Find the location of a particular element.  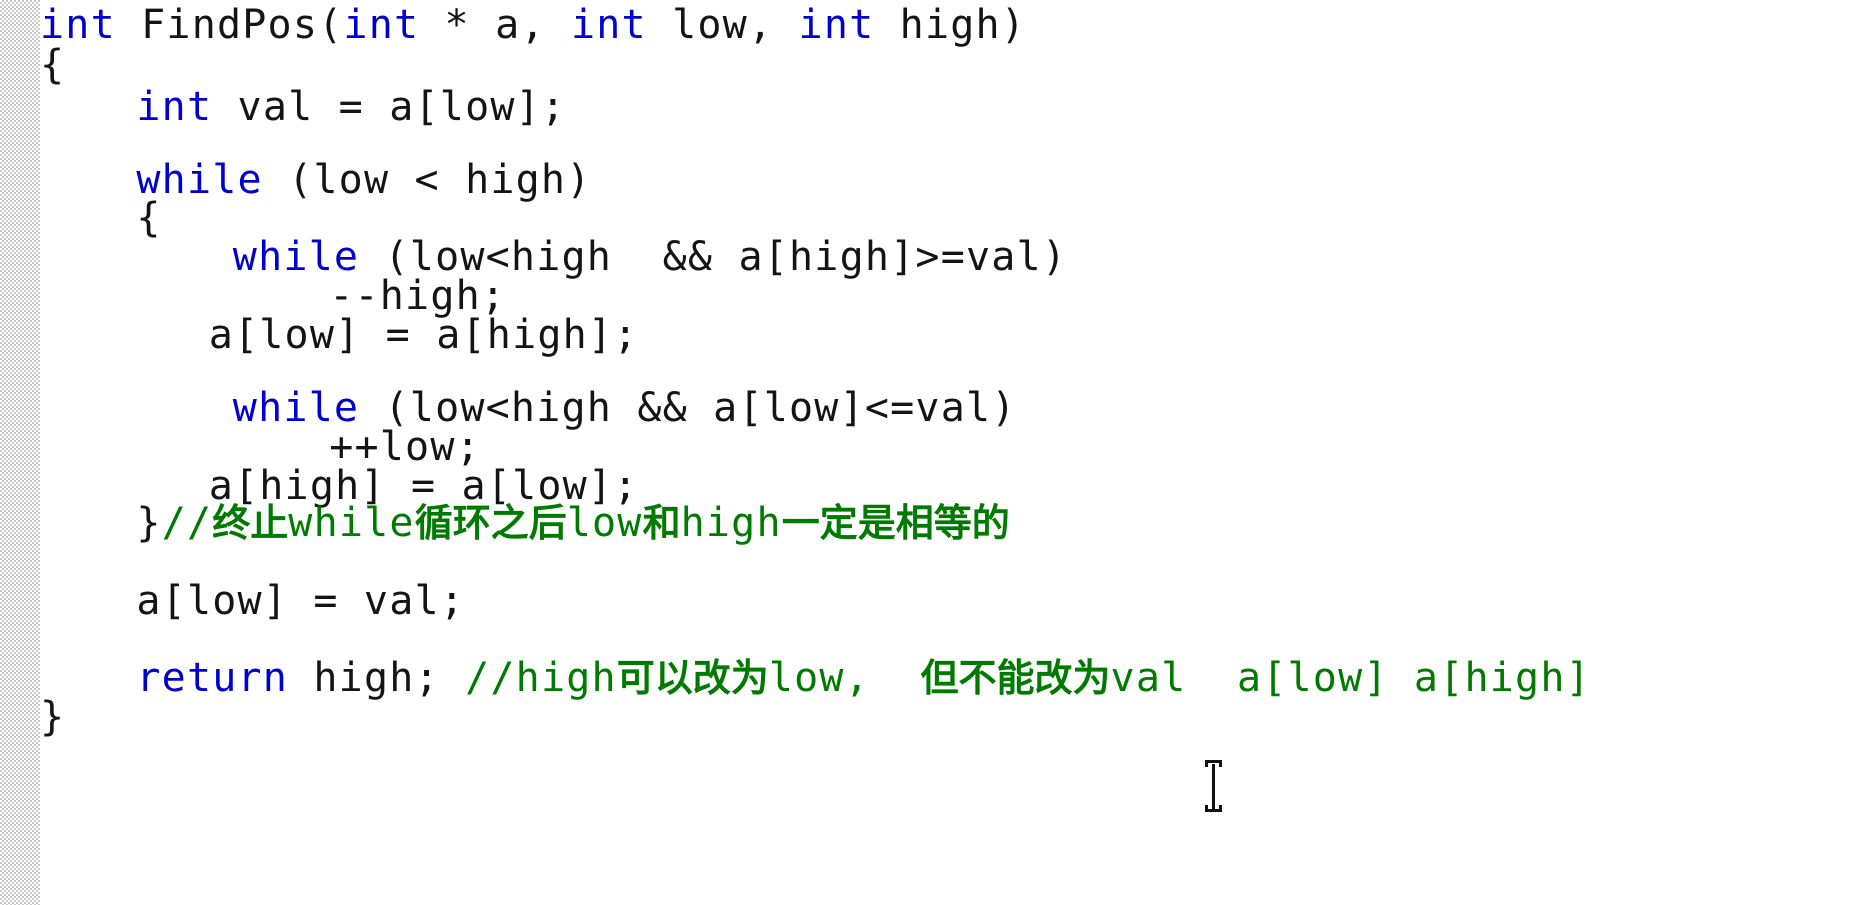

code-line: while (low < high) is located at coordinates (363, 180).